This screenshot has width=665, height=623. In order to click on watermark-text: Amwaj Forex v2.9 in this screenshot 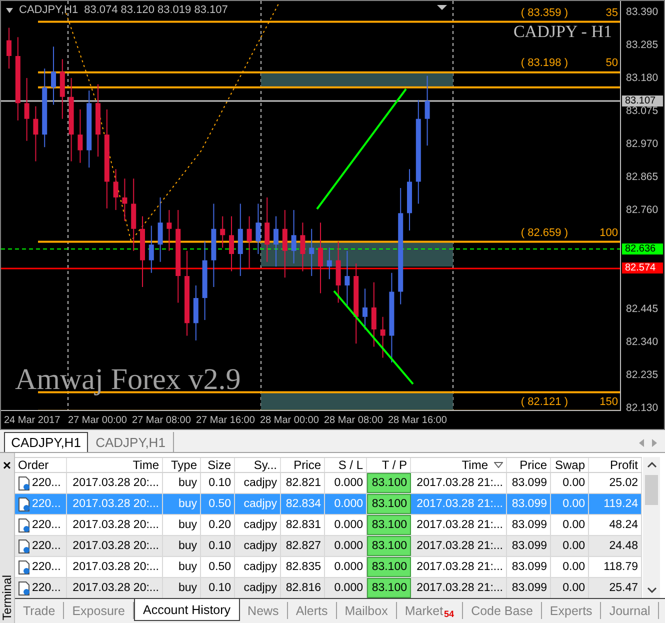, I will do `click(128, 380)`.